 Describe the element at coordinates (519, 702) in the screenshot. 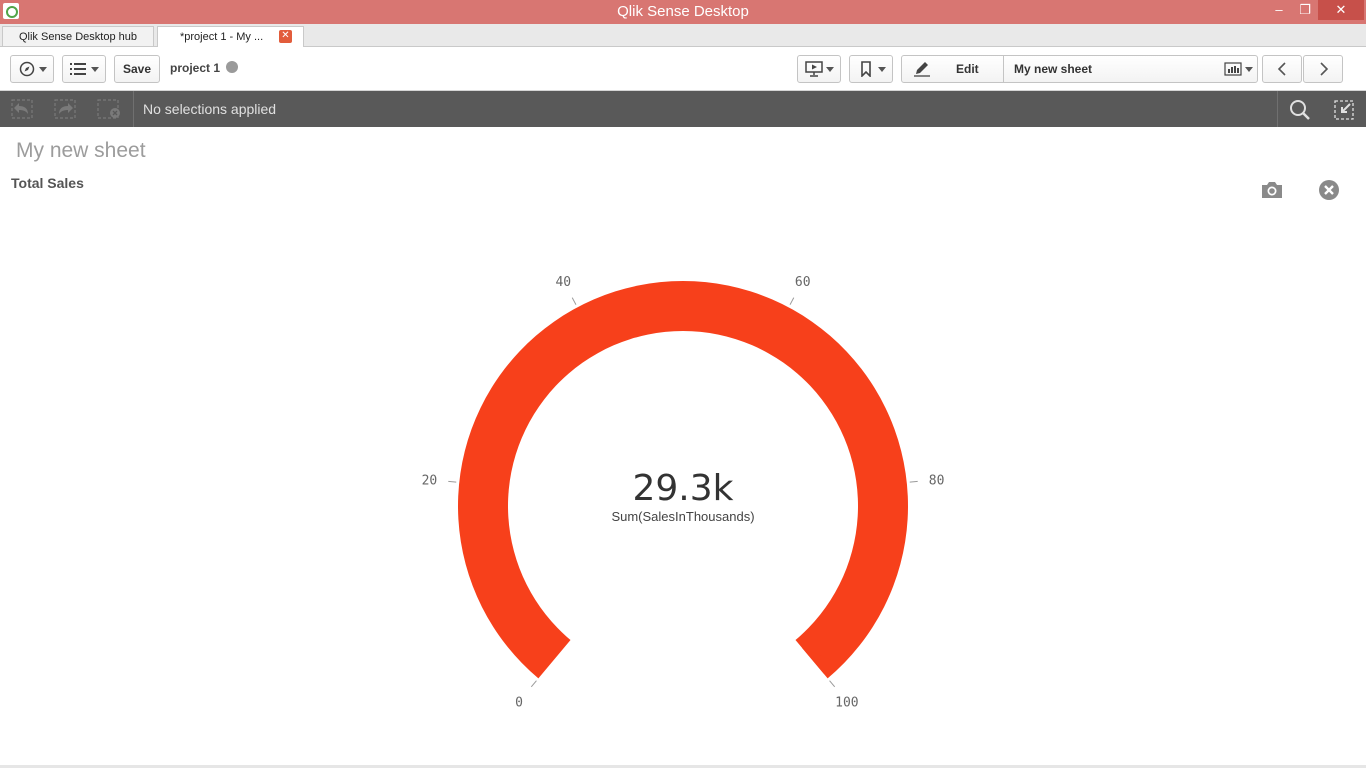

I see `gauge-tick-label: 0` at that location.